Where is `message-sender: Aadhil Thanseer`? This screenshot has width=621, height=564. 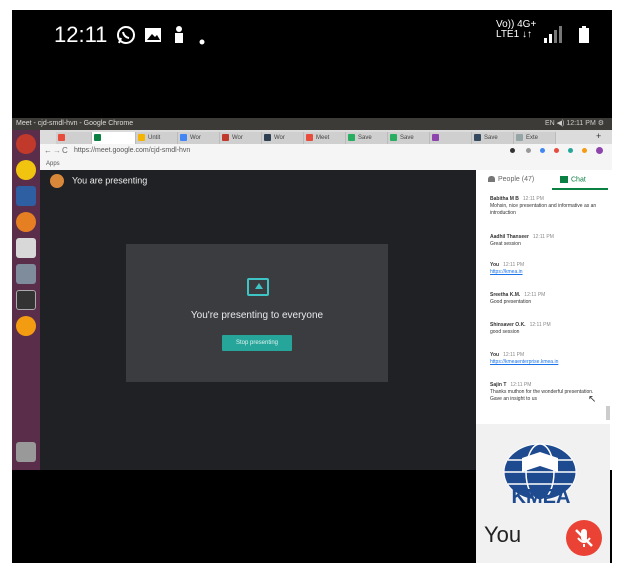 message-sender: Aadhil Thanseer is located at coordinates (509, 237).